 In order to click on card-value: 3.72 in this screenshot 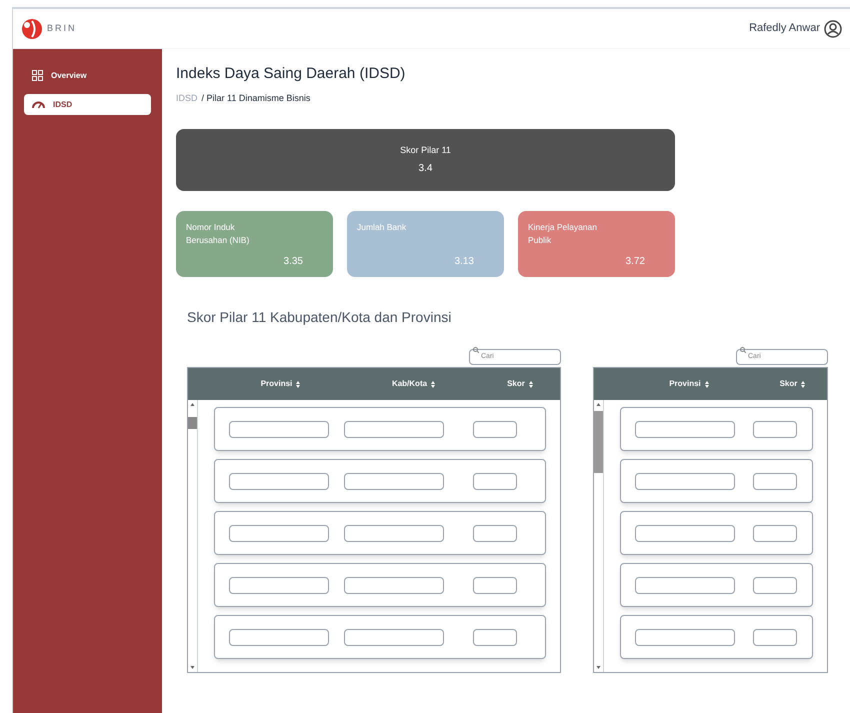, I will do `click(635, 262)`.